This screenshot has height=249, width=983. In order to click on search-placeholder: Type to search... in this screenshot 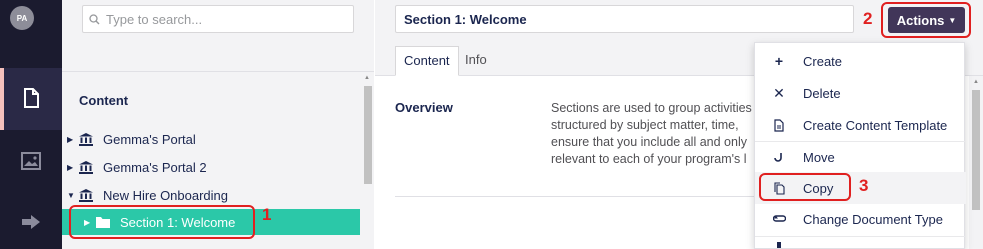, I will do `click(154, 19)`.